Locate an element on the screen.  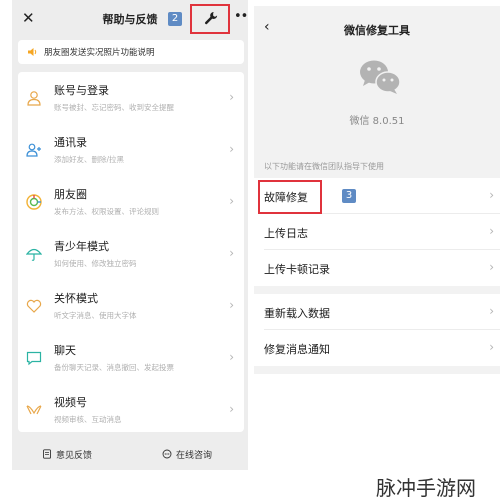
online-consult-button: 在线咨询 is located at coordinates (187, 454).